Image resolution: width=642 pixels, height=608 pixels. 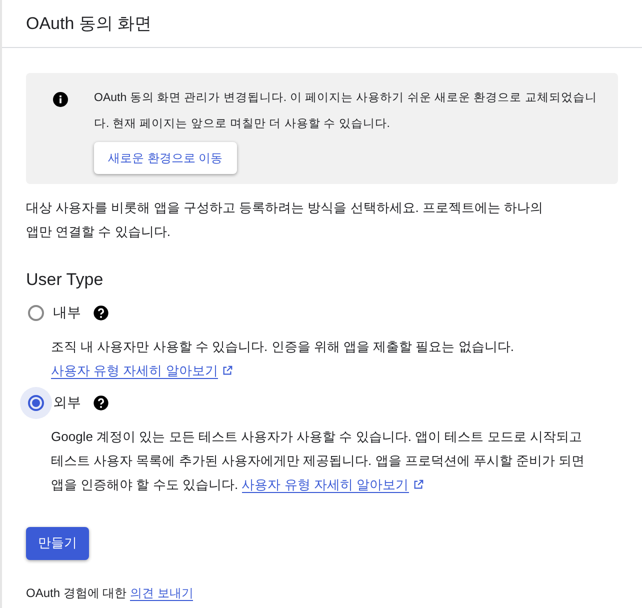 What do you see at coordinates (162, 593) in the screenshot?
I see `feedback-link: 의견 보내기` at bounding box center [162, 593].